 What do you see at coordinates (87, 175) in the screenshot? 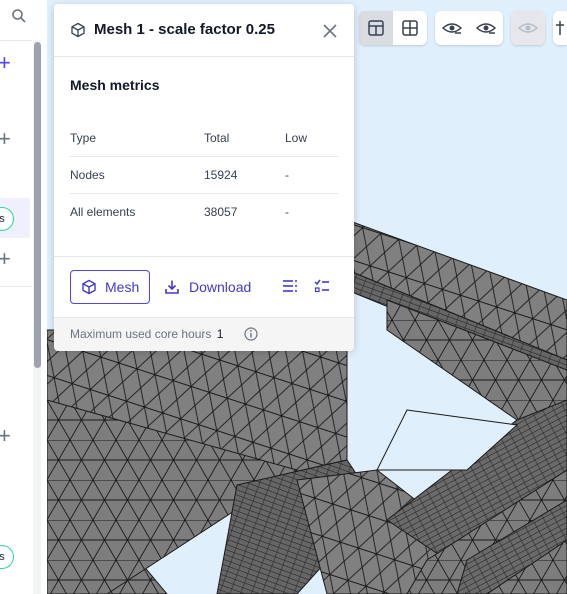
I see `cell-type: Nodes` at bounding box center [87, 175].